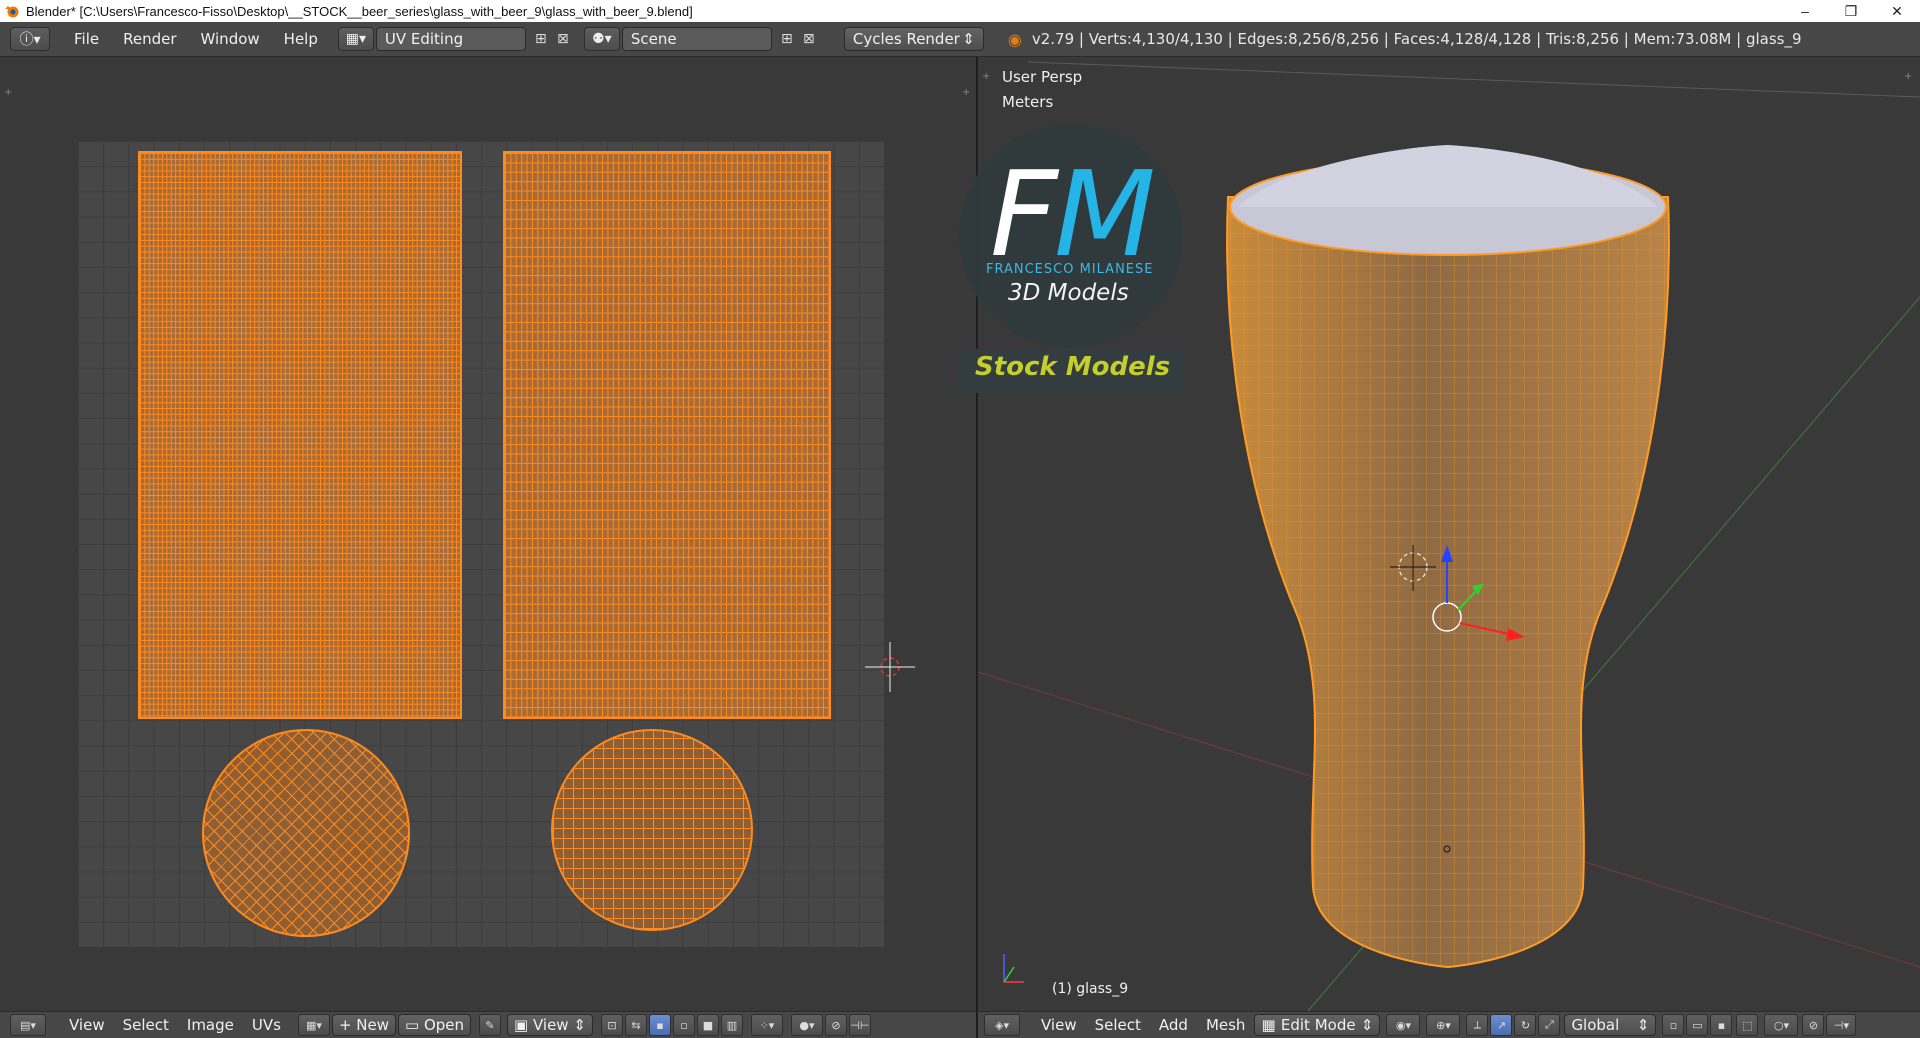  I want to click on pivot-point-icon: ⊕▾, so click(1443, 1025).